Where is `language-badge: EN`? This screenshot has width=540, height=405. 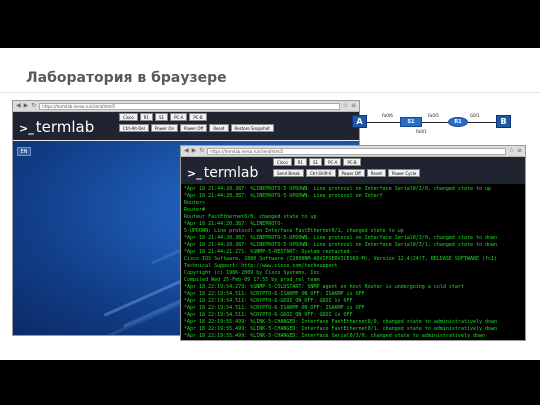
language-badge: EN is located at coordinates (24, 151).